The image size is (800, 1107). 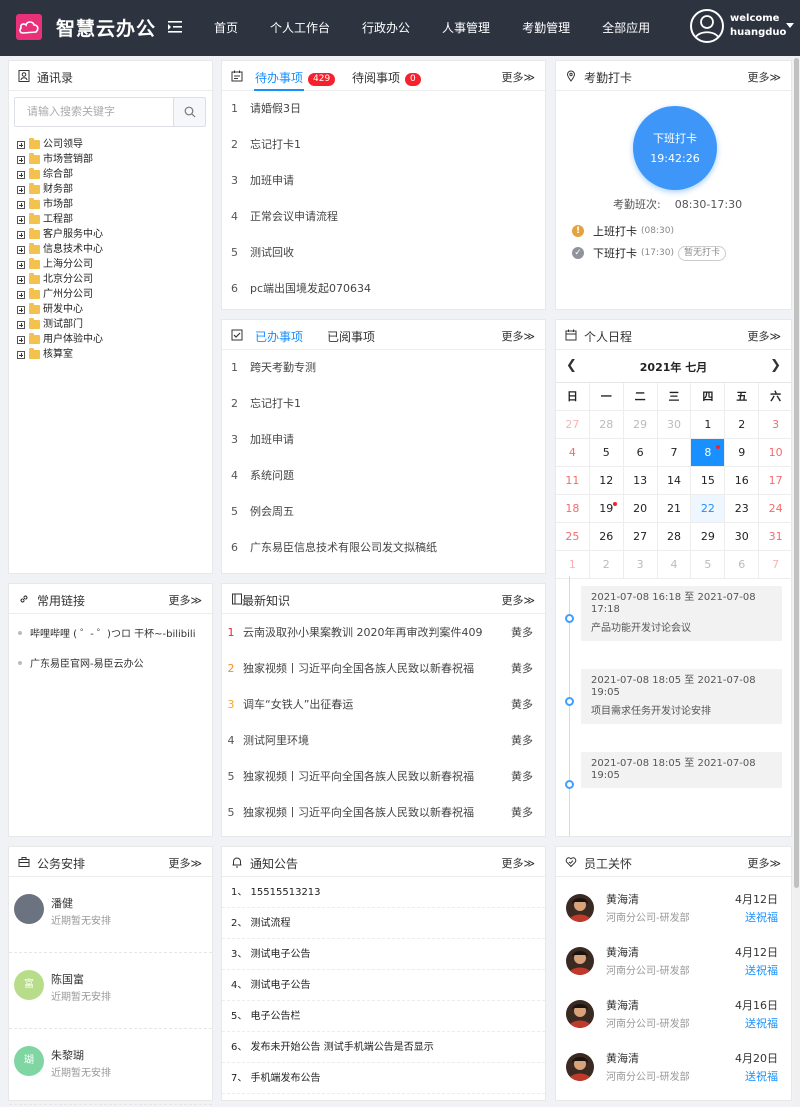 I want to click on list-item: 6 pc端出国境发起070634, so click(x=383, y=289).